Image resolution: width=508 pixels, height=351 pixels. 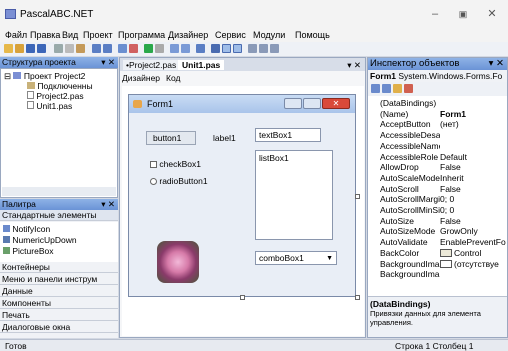 What do you see at coordinates (312, 103) in the screenshot?
I see `form-maximize-button` at bounding box center [312, 103].